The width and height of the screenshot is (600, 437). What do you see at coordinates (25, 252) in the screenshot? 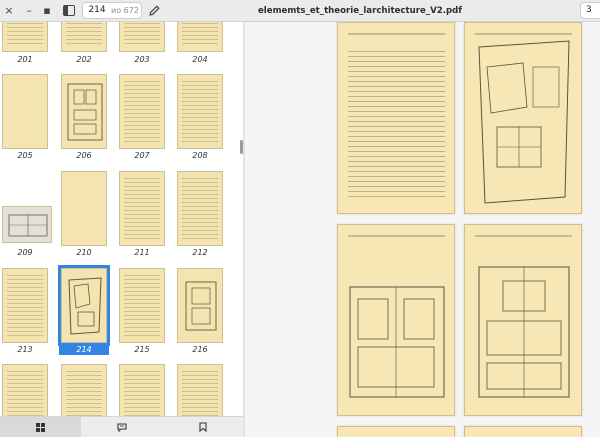
I see `page-label: 209` at bounding box center [25, 252].